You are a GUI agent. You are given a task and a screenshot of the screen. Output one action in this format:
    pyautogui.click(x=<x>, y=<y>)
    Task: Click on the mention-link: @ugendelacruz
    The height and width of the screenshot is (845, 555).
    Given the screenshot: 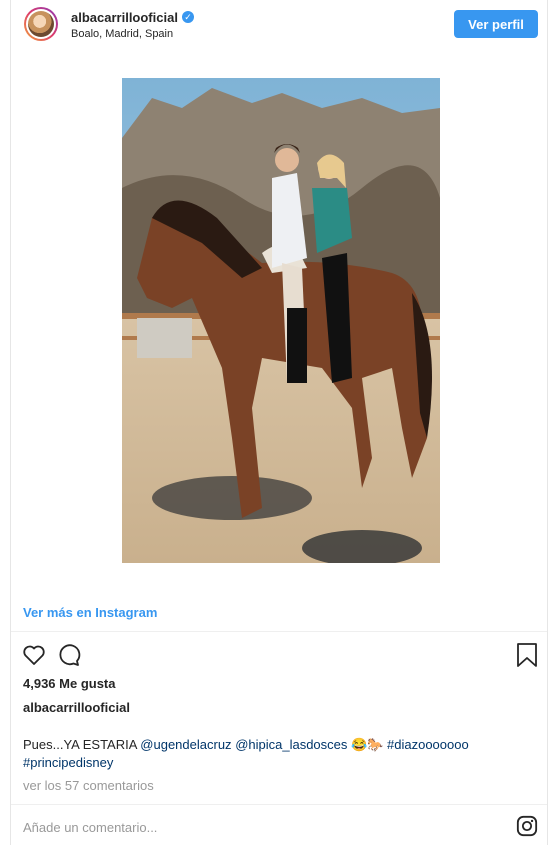 What is the action you would take?
    pyautogui.click(x=185, y=744)
    